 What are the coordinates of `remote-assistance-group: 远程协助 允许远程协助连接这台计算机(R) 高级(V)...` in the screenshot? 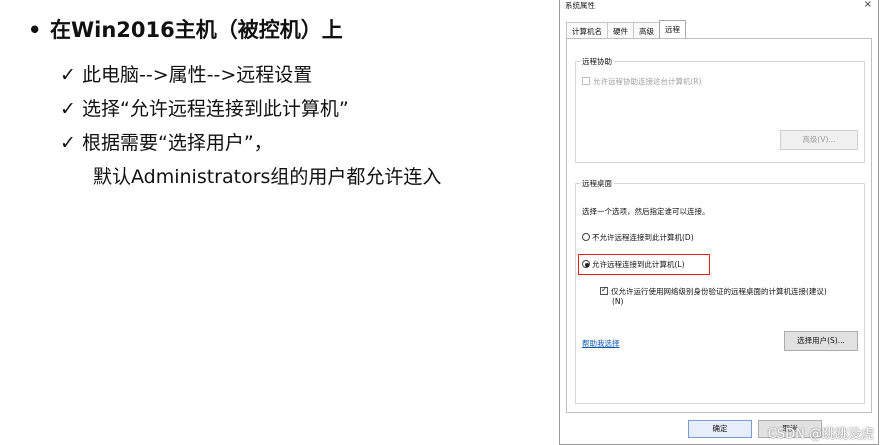 It's located at (720, 109).